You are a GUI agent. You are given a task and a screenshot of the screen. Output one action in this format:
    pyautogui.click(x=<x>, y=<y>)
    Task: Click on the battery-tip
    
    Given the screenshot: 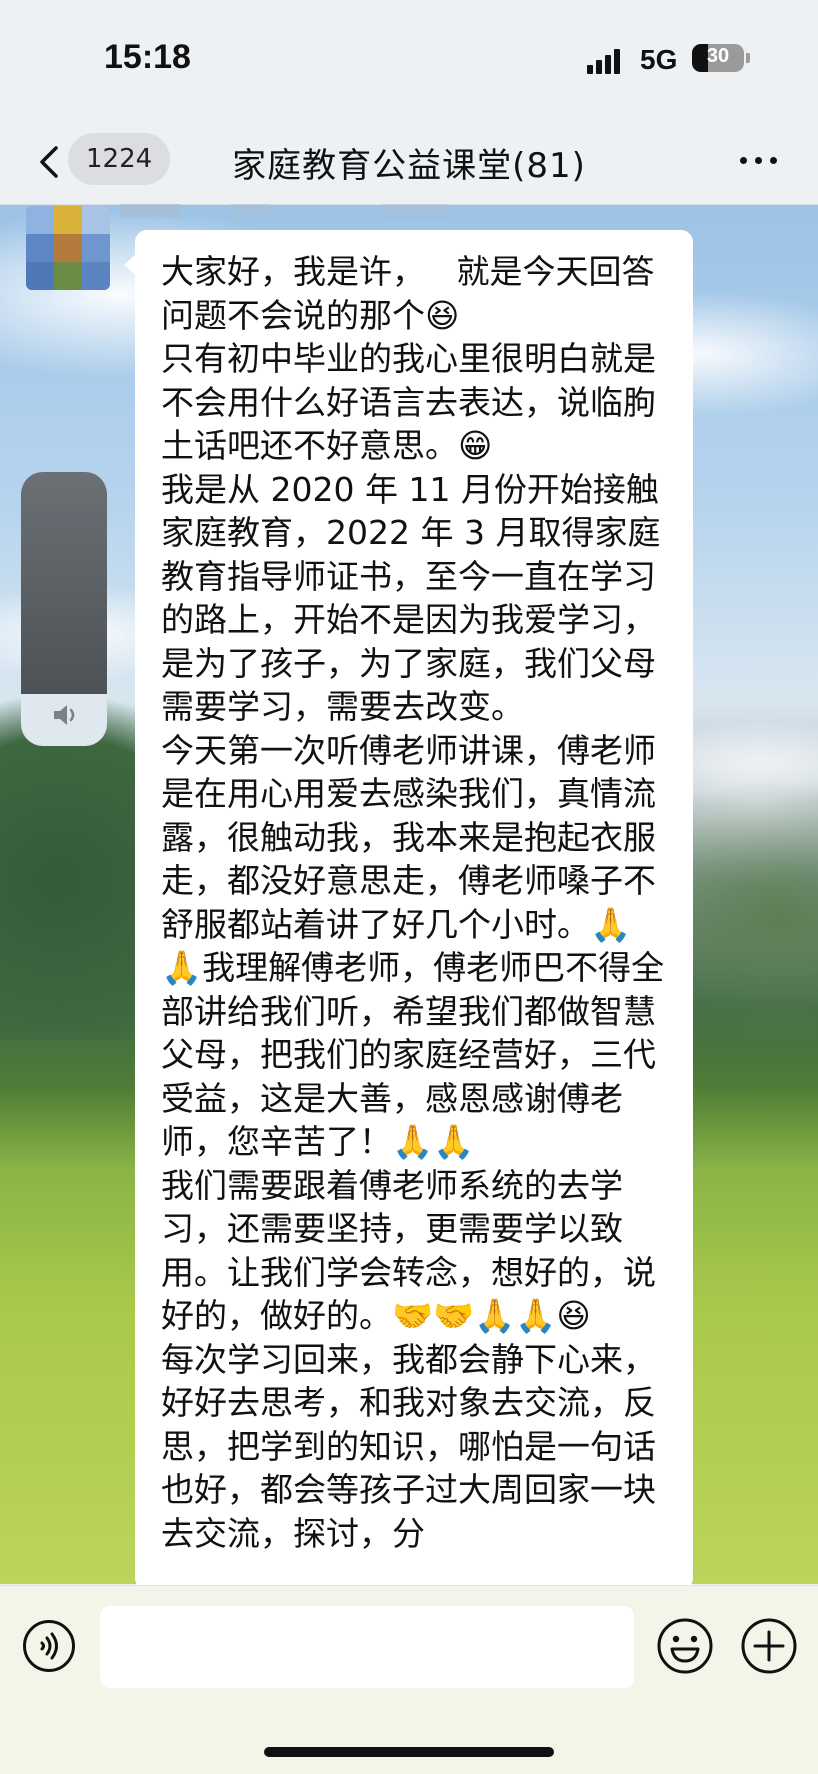 What is the action you would take?
    pyautogui.click(x=748, y=58)
    